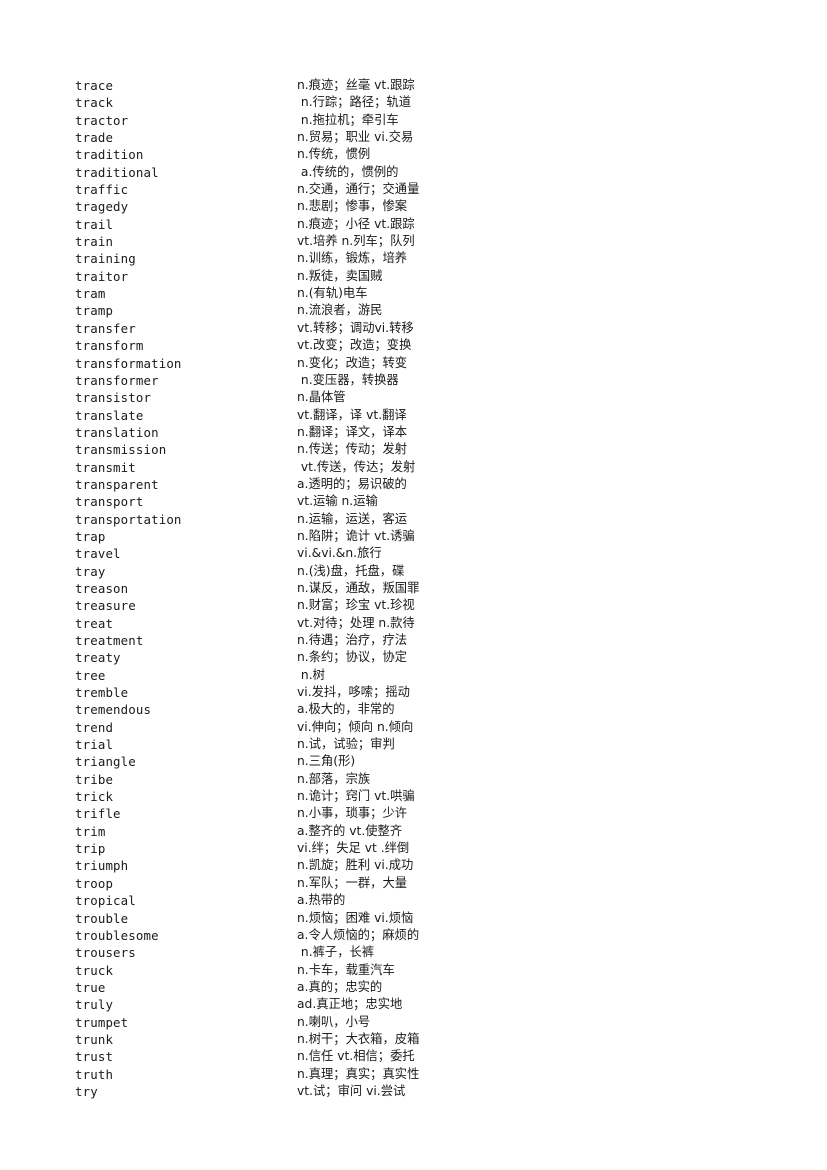 The image size is (827, 1170). What do you see at coordinates (102, 866) in the screenshot?
I see `entry-term: triumph` at bounding box center [102, 866].